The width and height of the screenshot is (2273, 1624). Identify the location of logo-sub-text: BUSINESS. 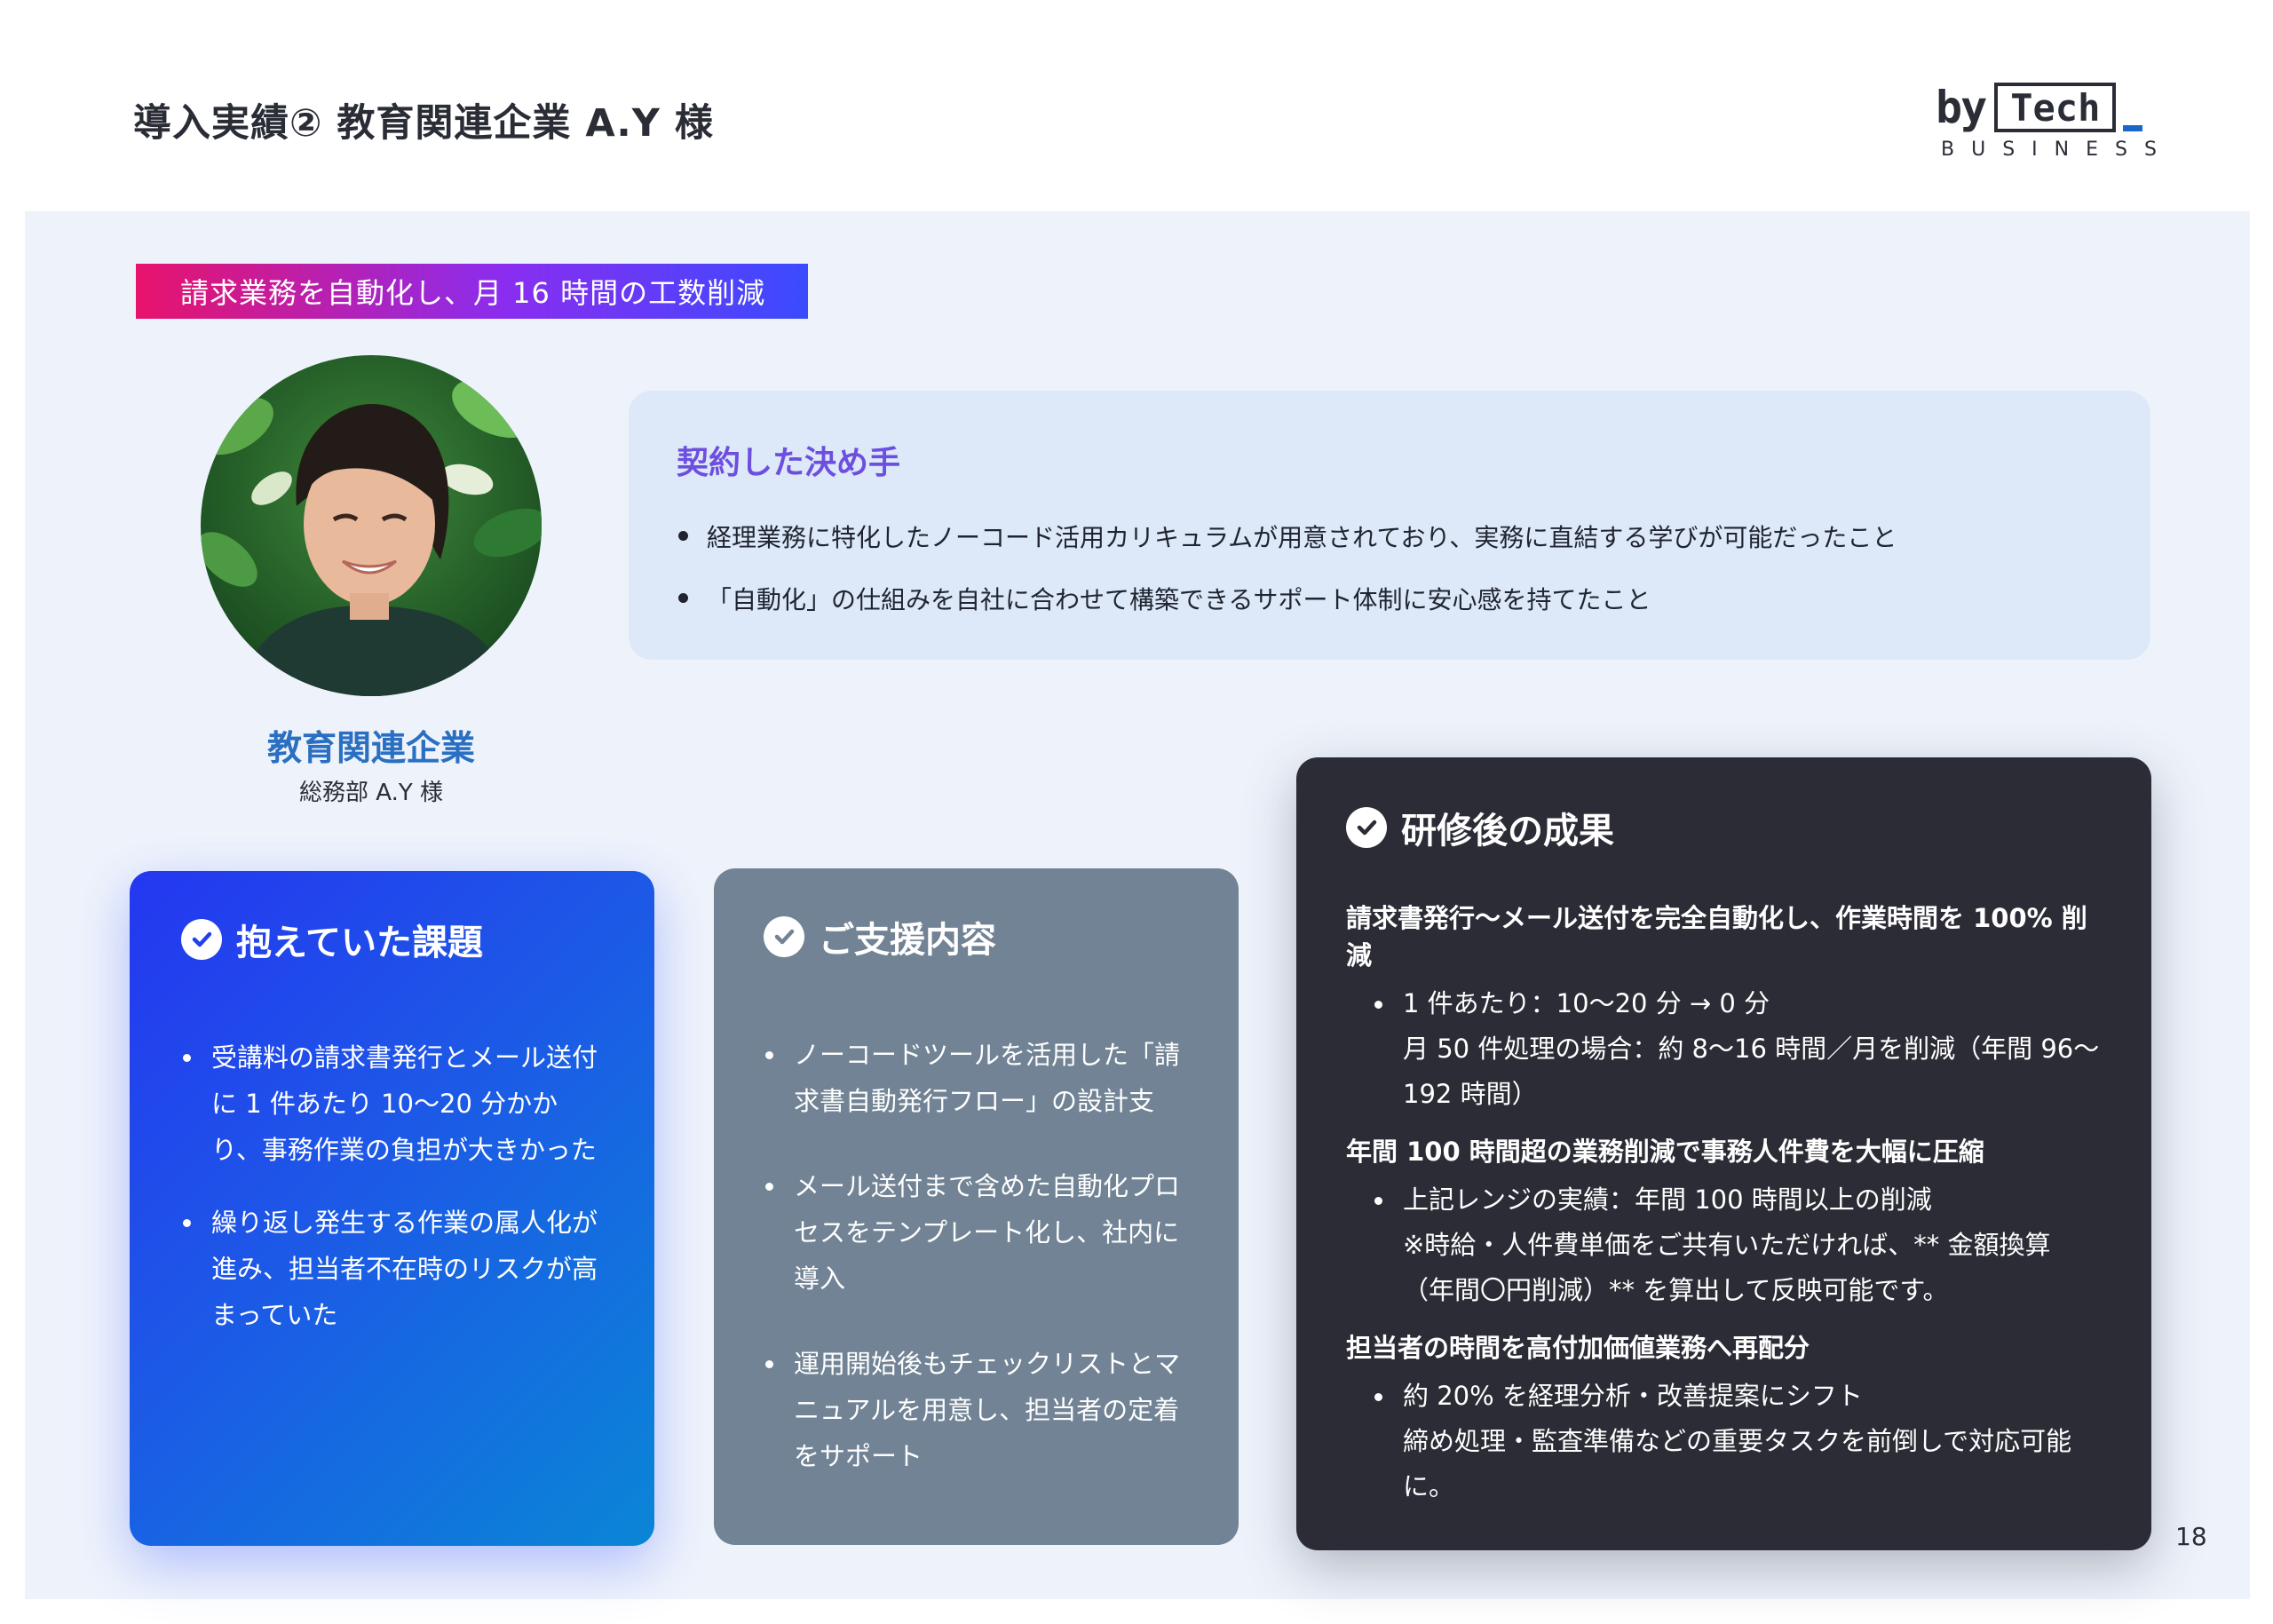
(2058, 150).